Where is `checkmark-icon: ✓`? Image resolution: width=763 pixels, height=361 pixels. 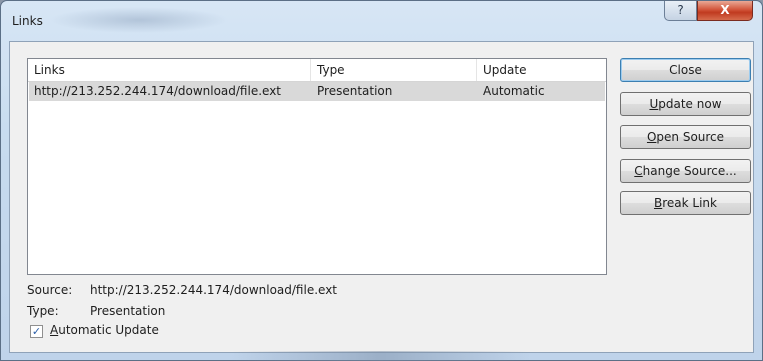
checkmark-icon: ✓ is located at coordinates (36, 331).